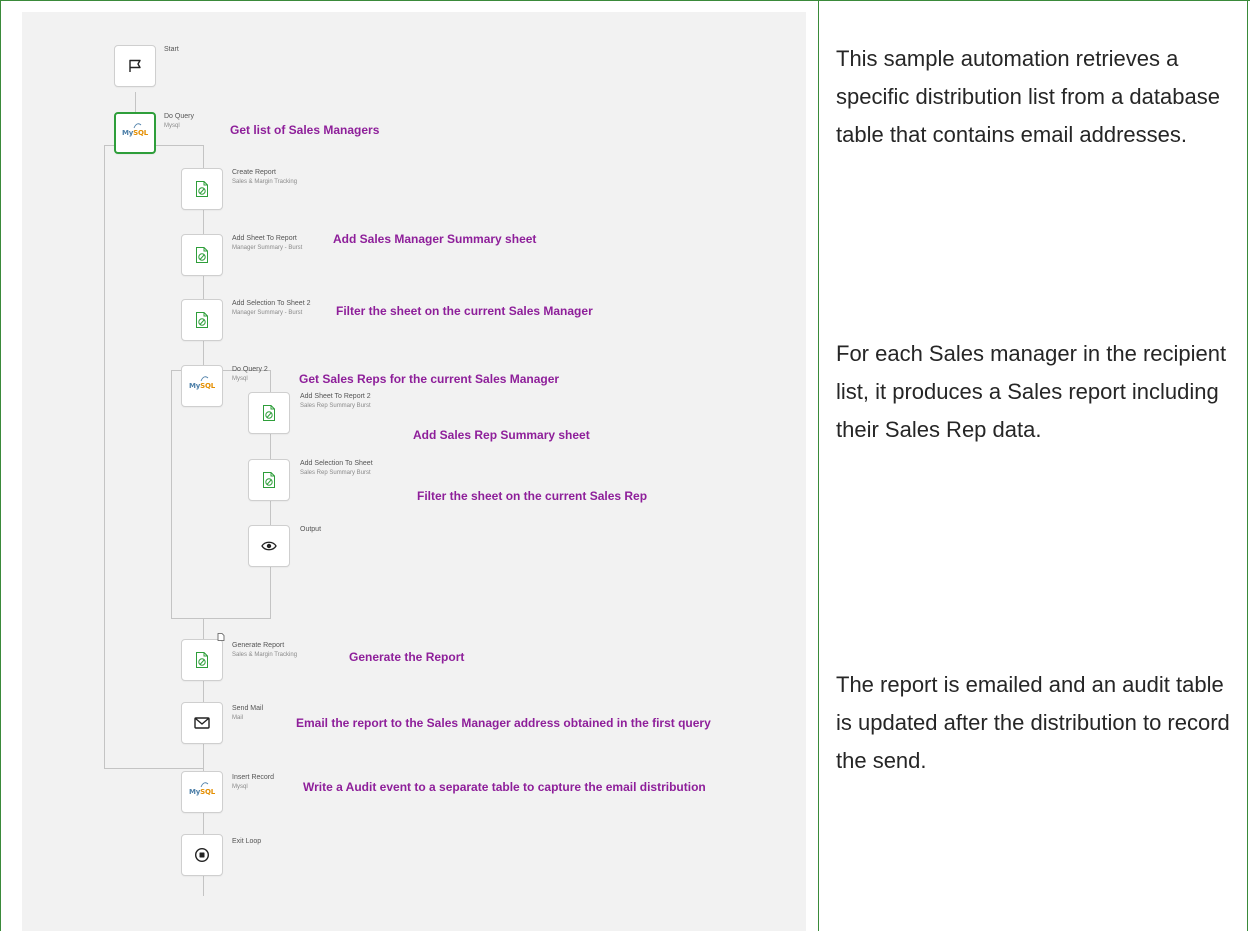 The image size is (1250, 931). Describe the element at coordinates (501, 435) in the screenshot. I see `annotation-add-sheet-2: Add Sales Rep Summary sheet` at that location.